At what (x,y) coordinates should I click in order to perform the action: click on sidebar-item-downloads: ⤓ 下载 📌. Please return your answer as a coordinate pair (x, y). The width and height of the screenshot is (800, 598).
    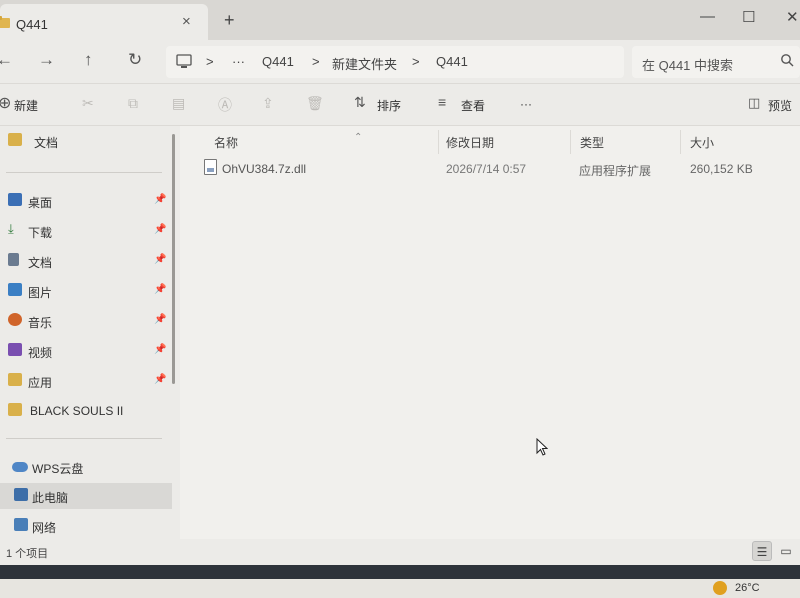
    Looking at the image, I should click on (86, 231).